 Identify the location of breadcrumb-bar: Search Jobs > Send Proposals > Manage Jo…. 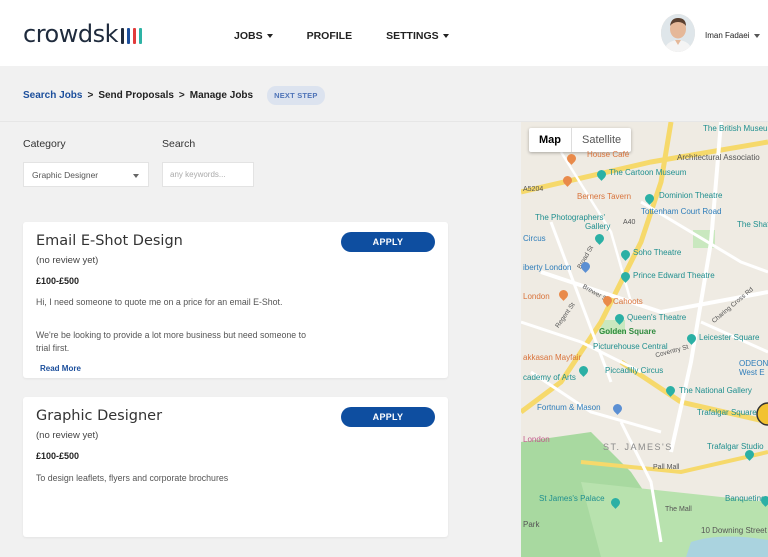
(384, 94).